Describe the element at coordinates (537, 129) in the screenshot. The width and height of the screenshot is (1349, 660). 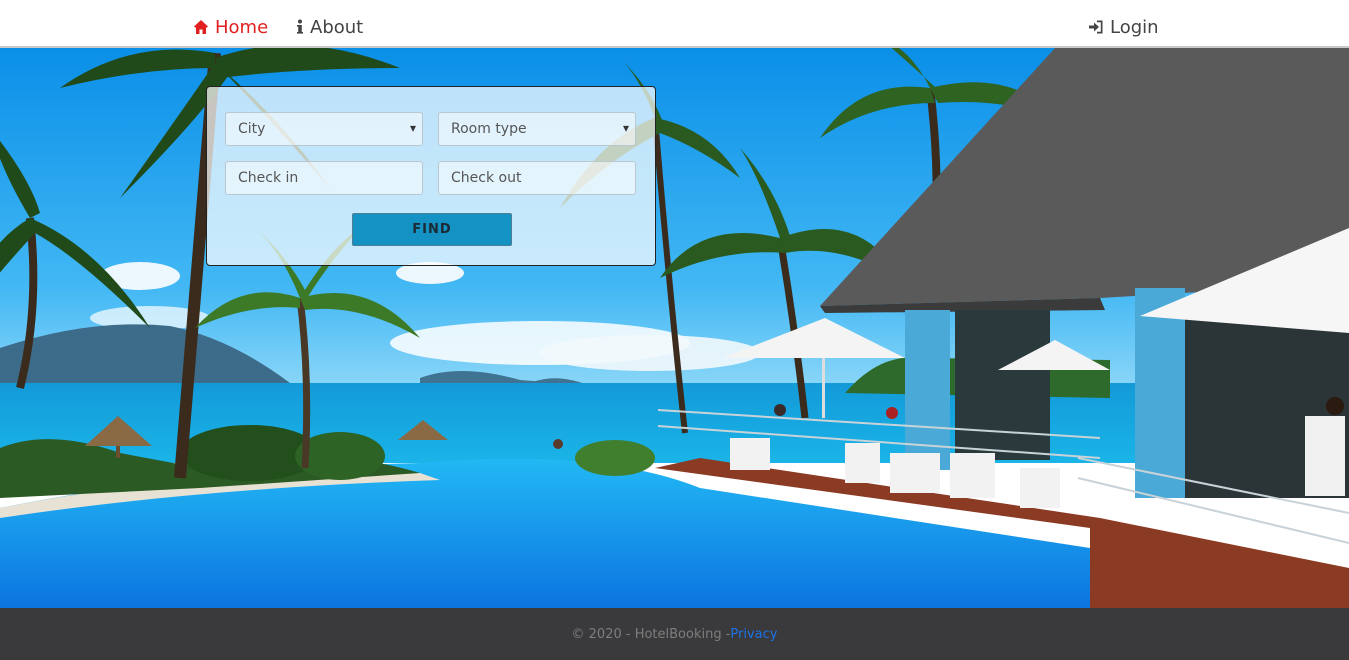
I see `room-type-select: Room type` at that location.